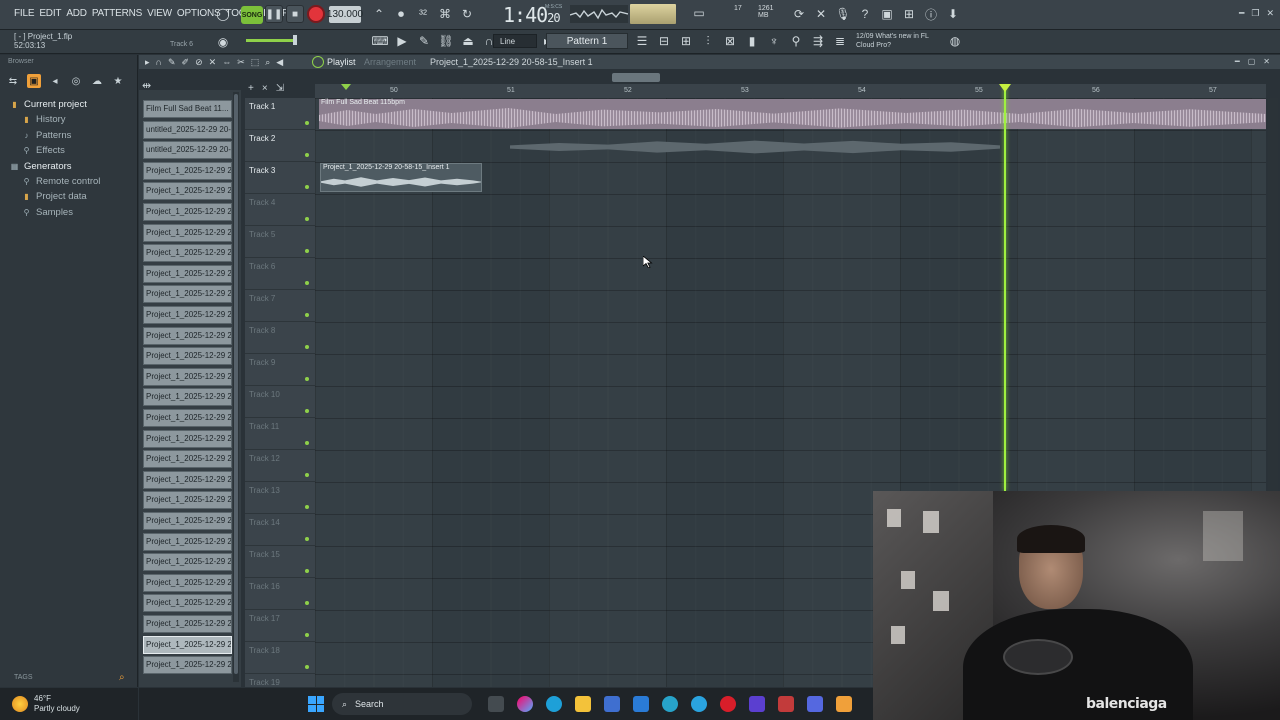  I want to click on song-mode-toggle: SONG, so click(252, 15).